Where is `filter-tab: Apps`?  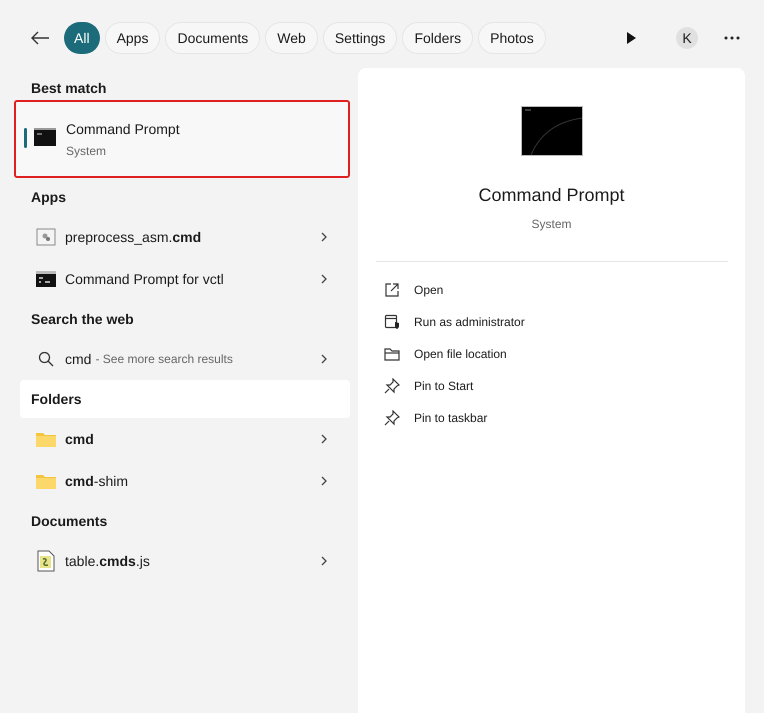
filter-tab: Apps is located at coordinates (132, 38).